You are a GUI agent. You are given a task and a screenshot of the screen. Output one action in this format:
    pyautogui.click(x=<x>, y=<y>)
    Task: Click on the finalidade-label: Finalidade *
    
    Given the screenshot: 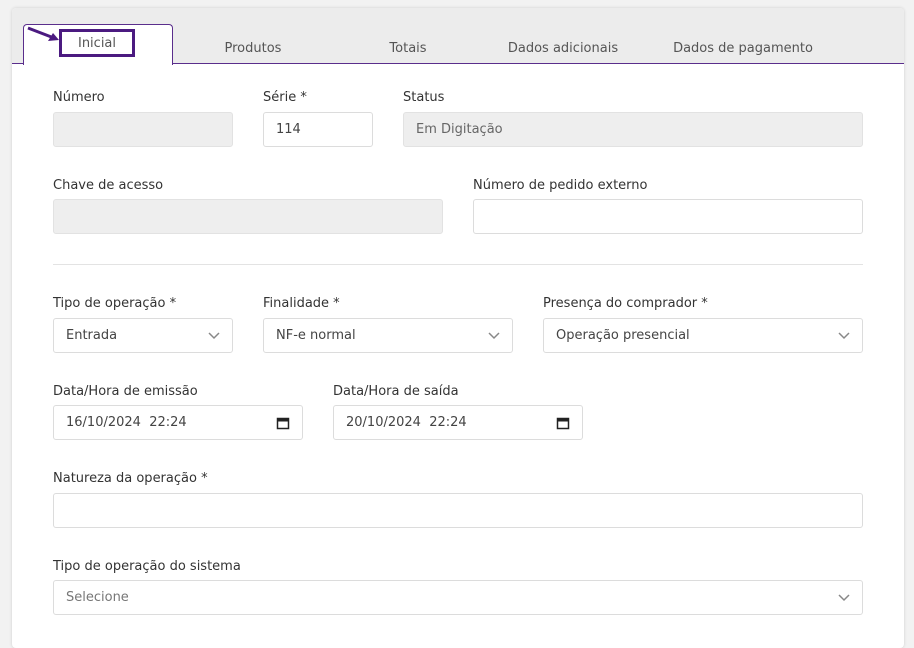 What is the action you would take?
    pyautogui.click(x=301, y=303)
    